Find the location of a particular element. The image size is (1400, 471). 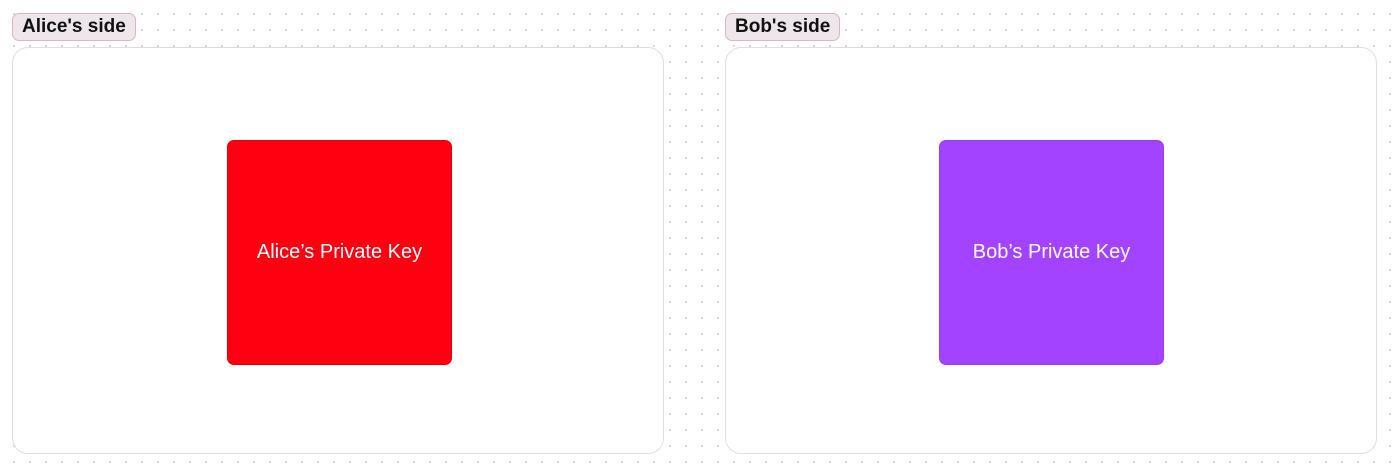

alice-side-label: Alice's side is located at coordinates (74, 27).